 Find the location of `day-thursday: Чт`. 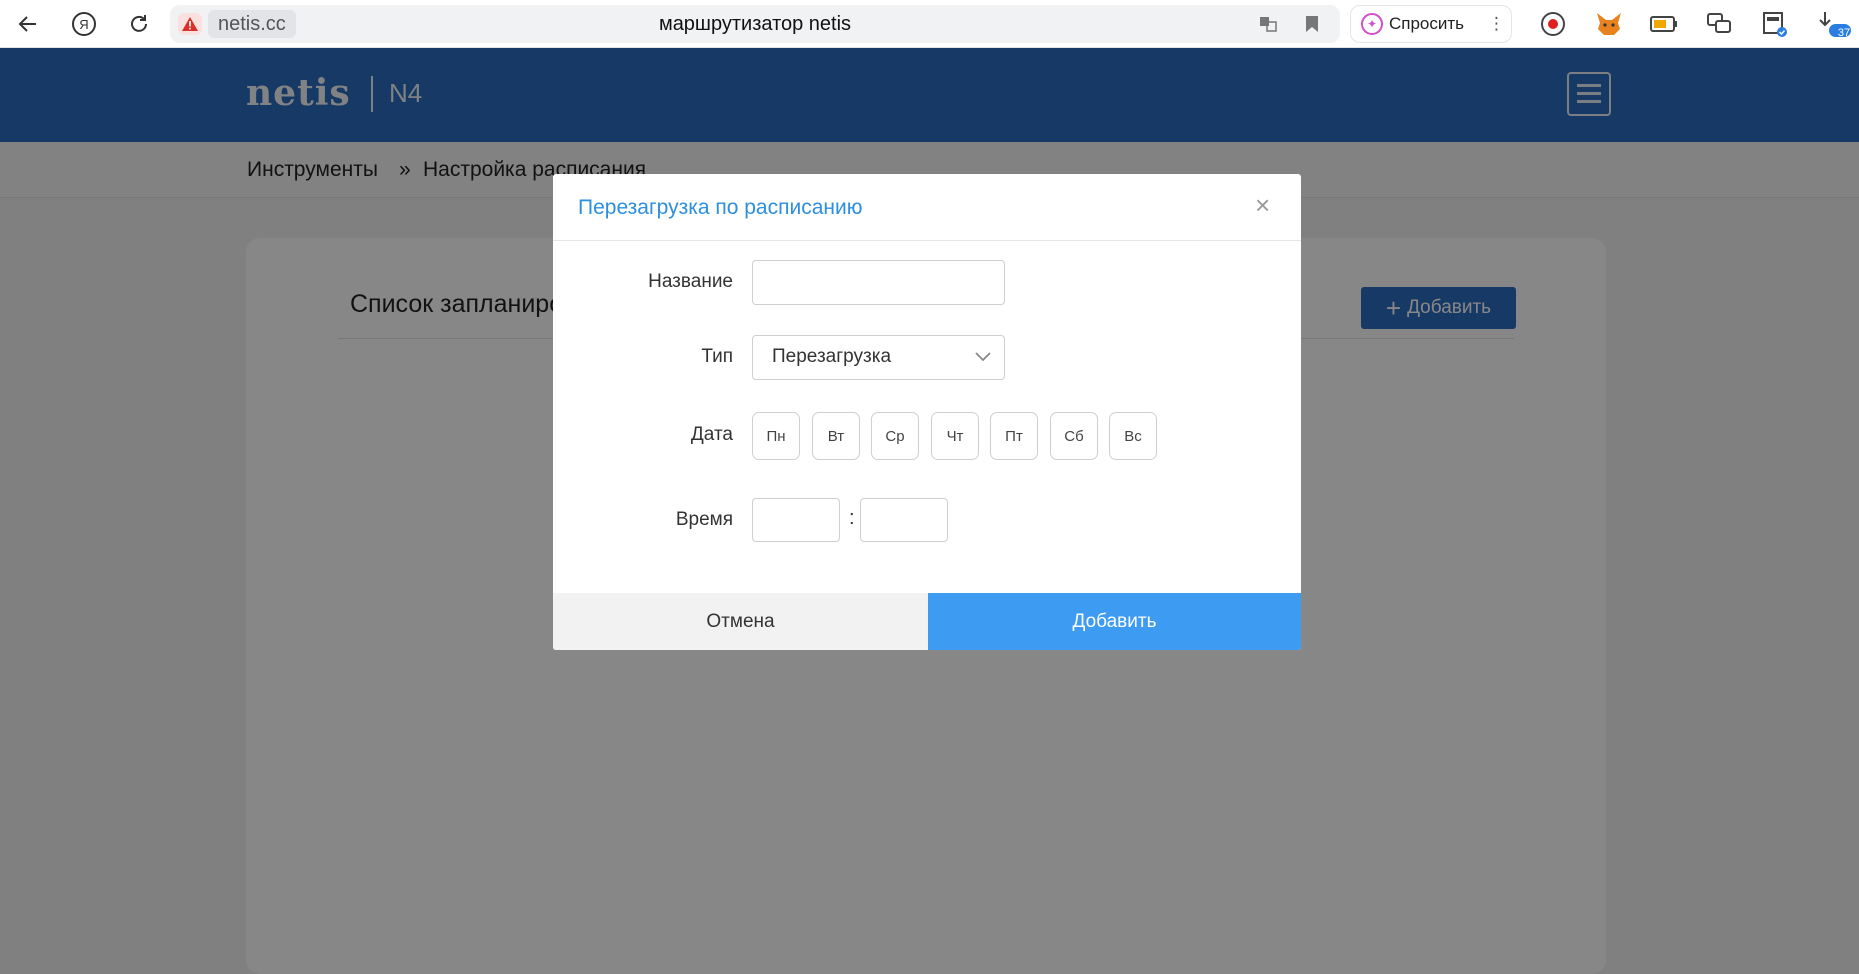

day-thursday: Чт is located at coordinates (955, 436).